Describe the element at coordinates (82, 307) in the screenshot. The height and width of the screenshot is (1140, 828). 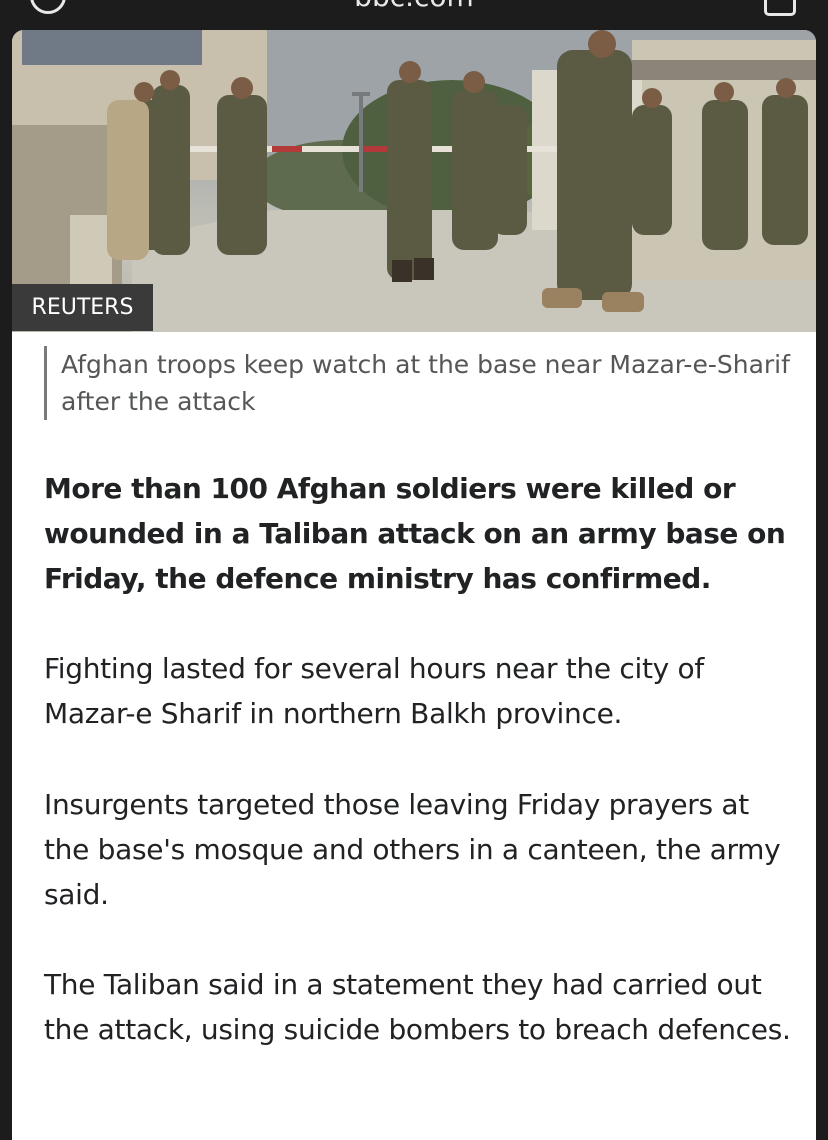
I see `photo-credit: REUTERS` at that location.